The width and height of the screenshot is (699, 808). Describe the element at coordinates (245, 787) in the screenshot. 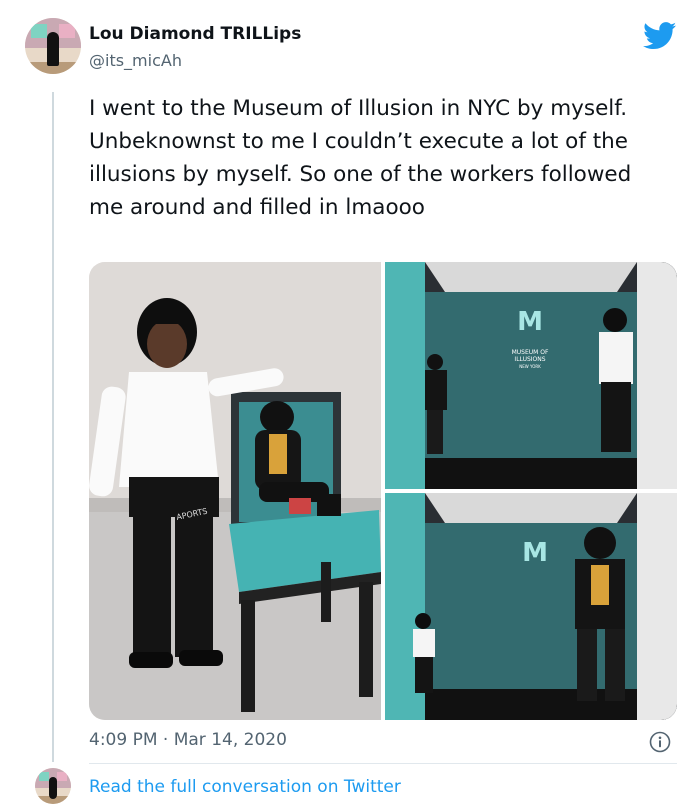

I see `read-full-conversation-link: Read the full conversation on Twitter` at that location.